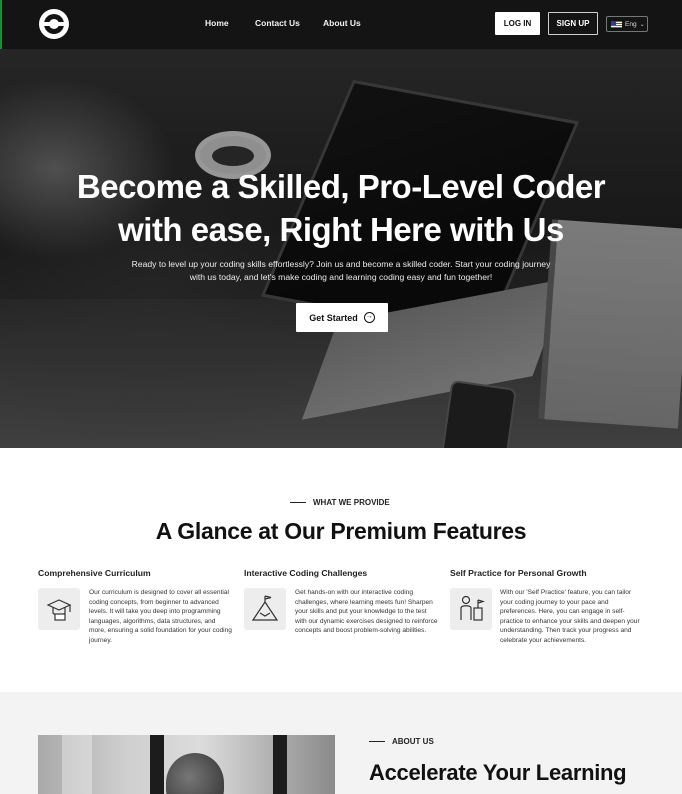 Image resolution: width=682 pixels, height=794 pixels. What do you see at coordinates (642, 24) in the screenshot?
I see `chevron-down-icon: ⌄` at bounding box center [642, 24].